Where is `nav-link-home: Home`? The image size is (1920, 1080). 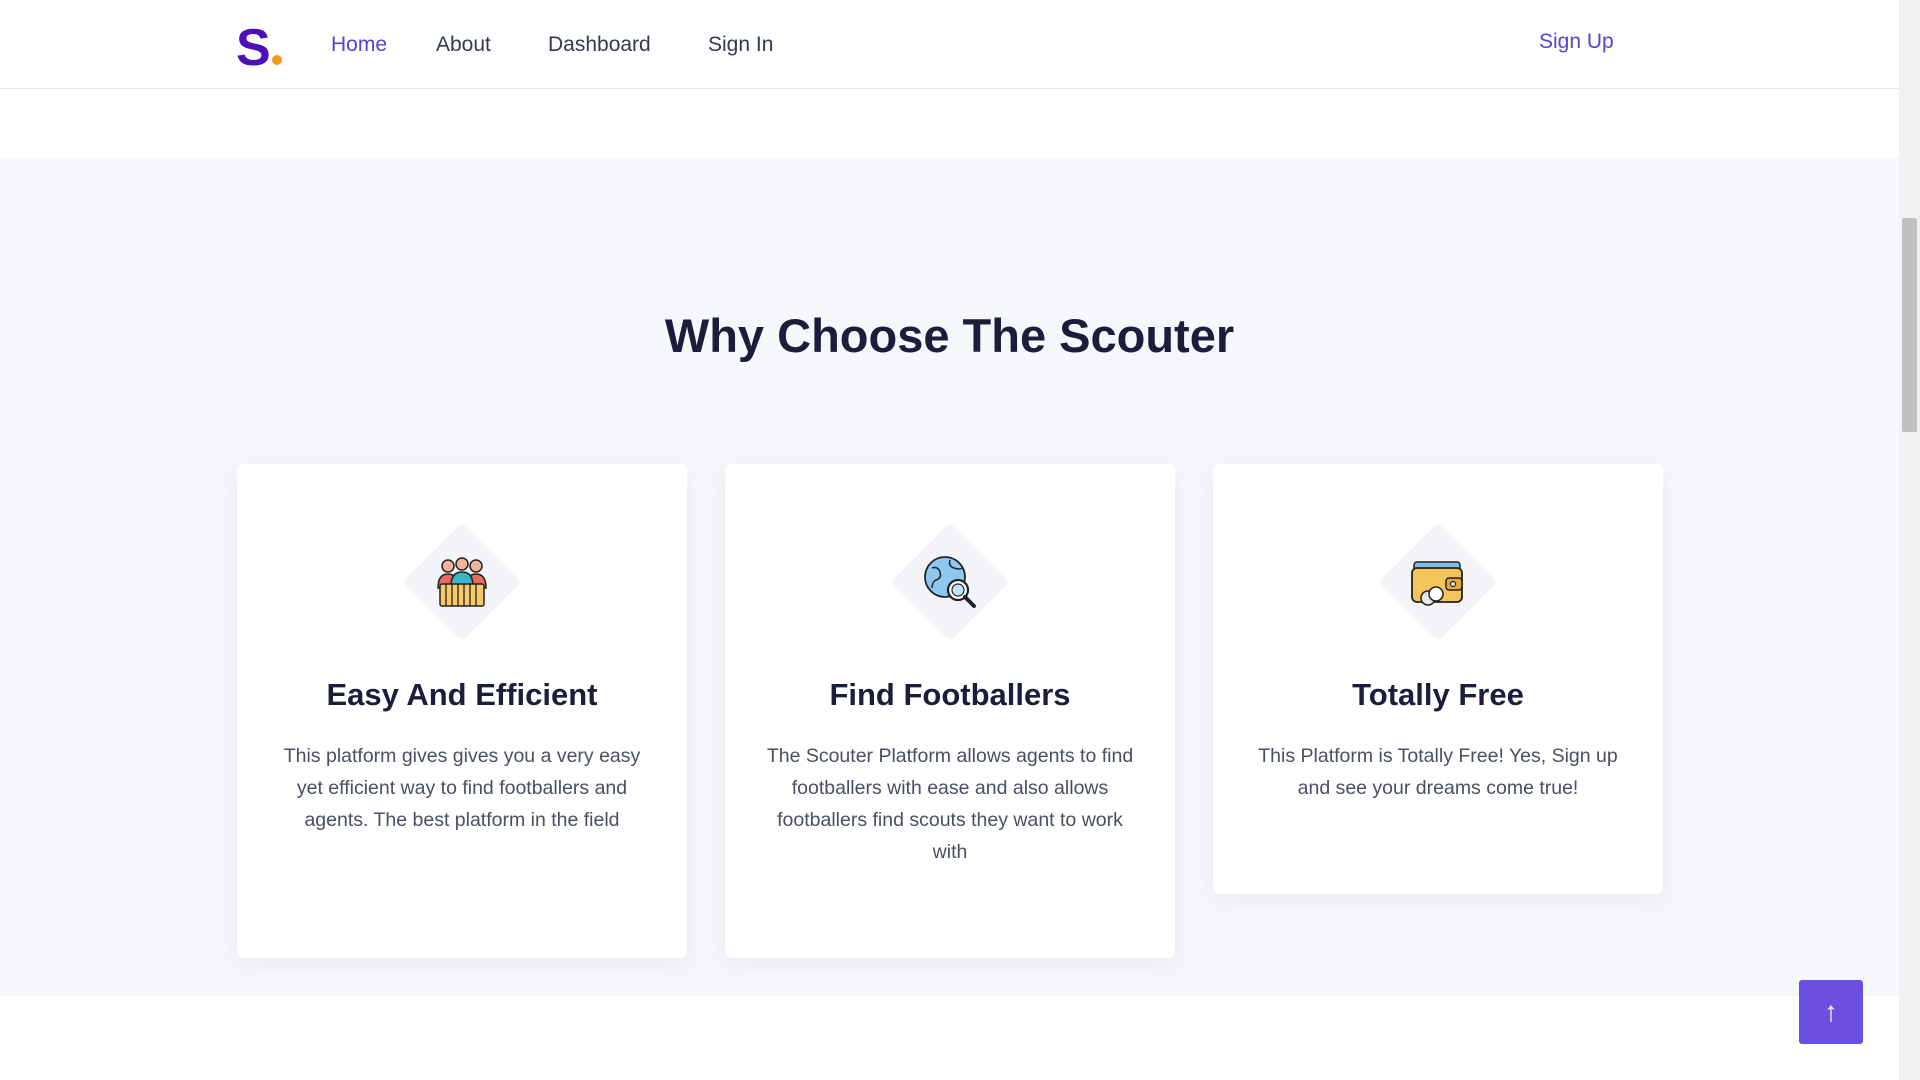 nav-link-home: Home is located at coordinates (359, 45).